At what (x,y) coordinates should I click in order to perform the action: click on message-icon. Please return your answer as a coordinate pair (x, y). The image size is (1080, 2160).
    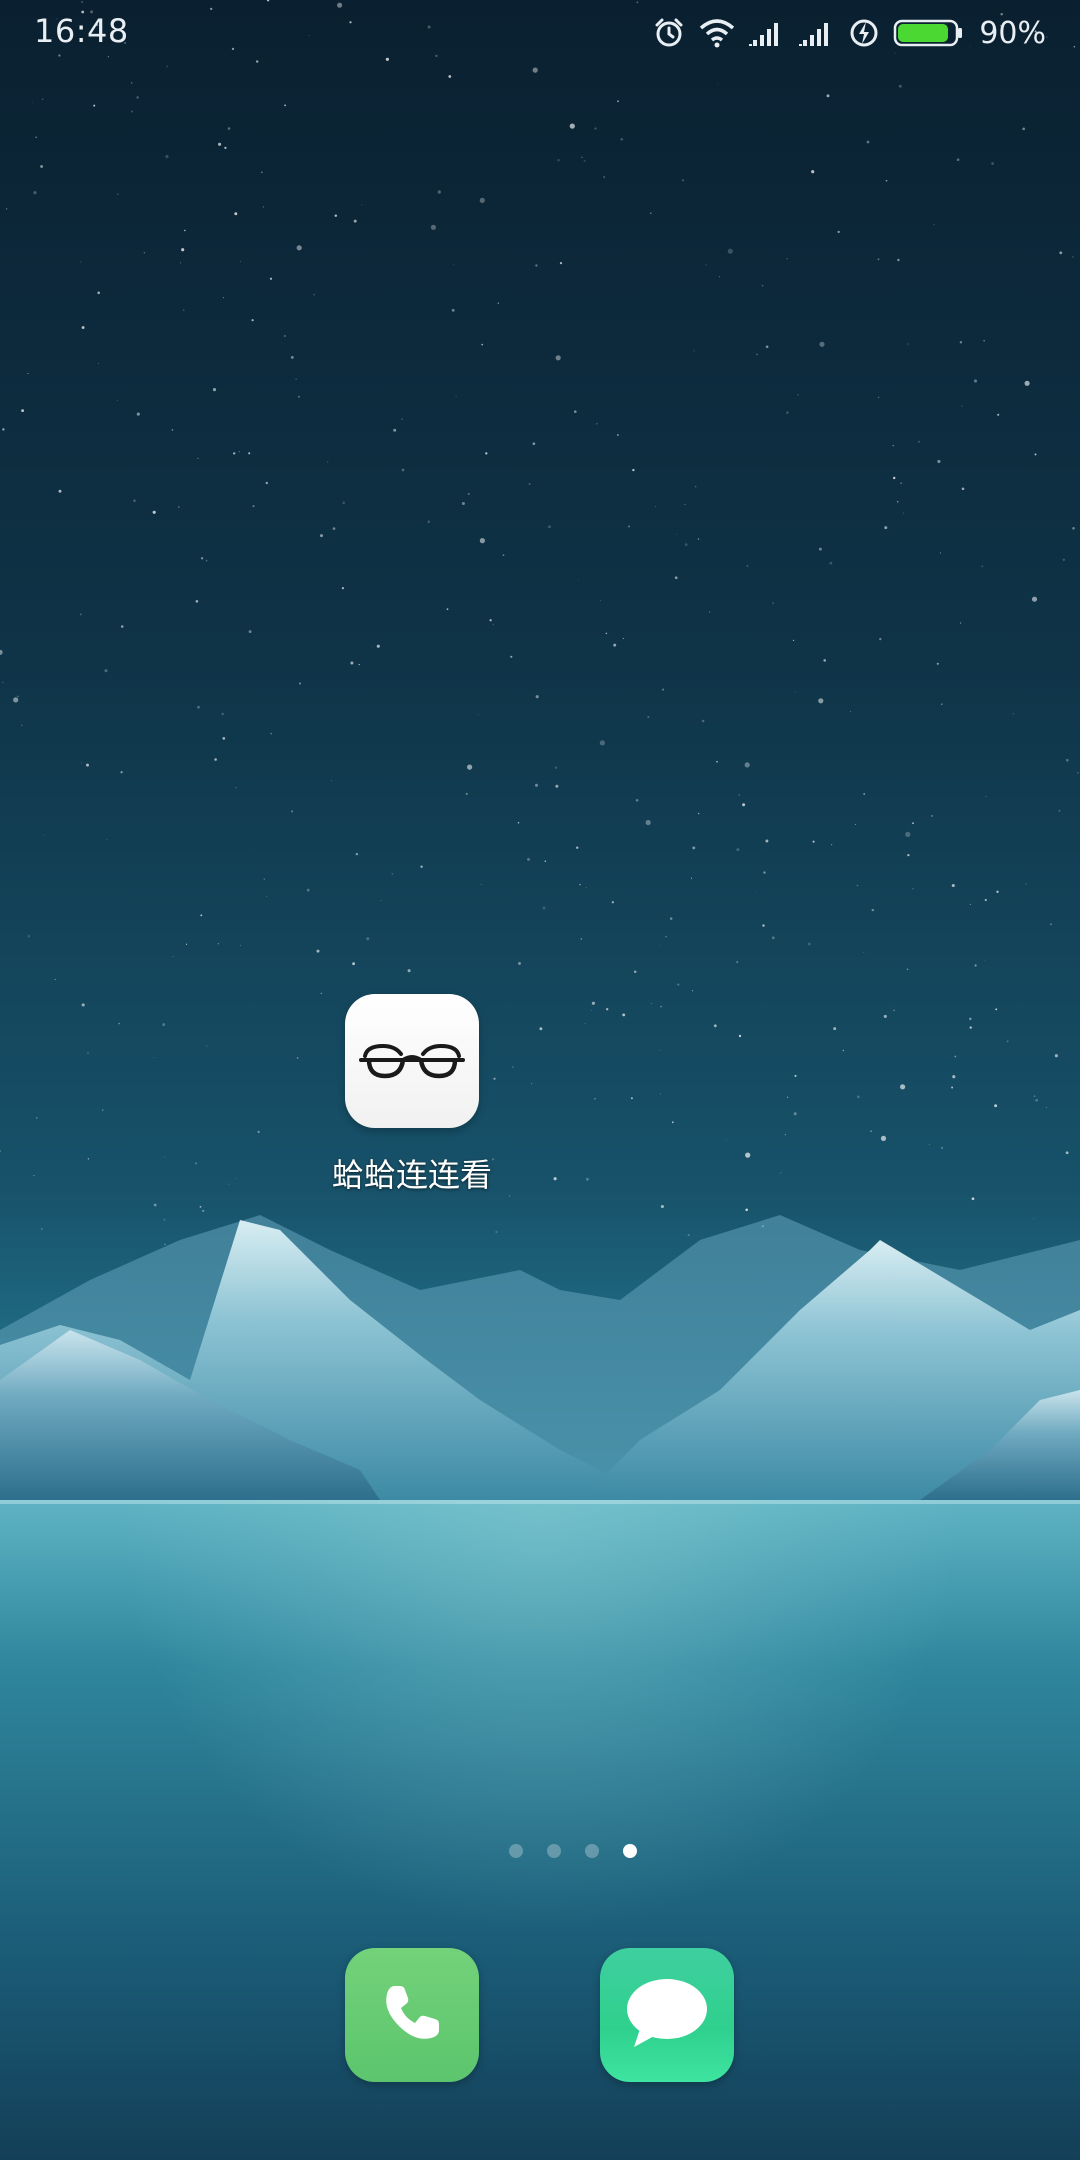
    Looking at the image, I should click on (667, 2015).